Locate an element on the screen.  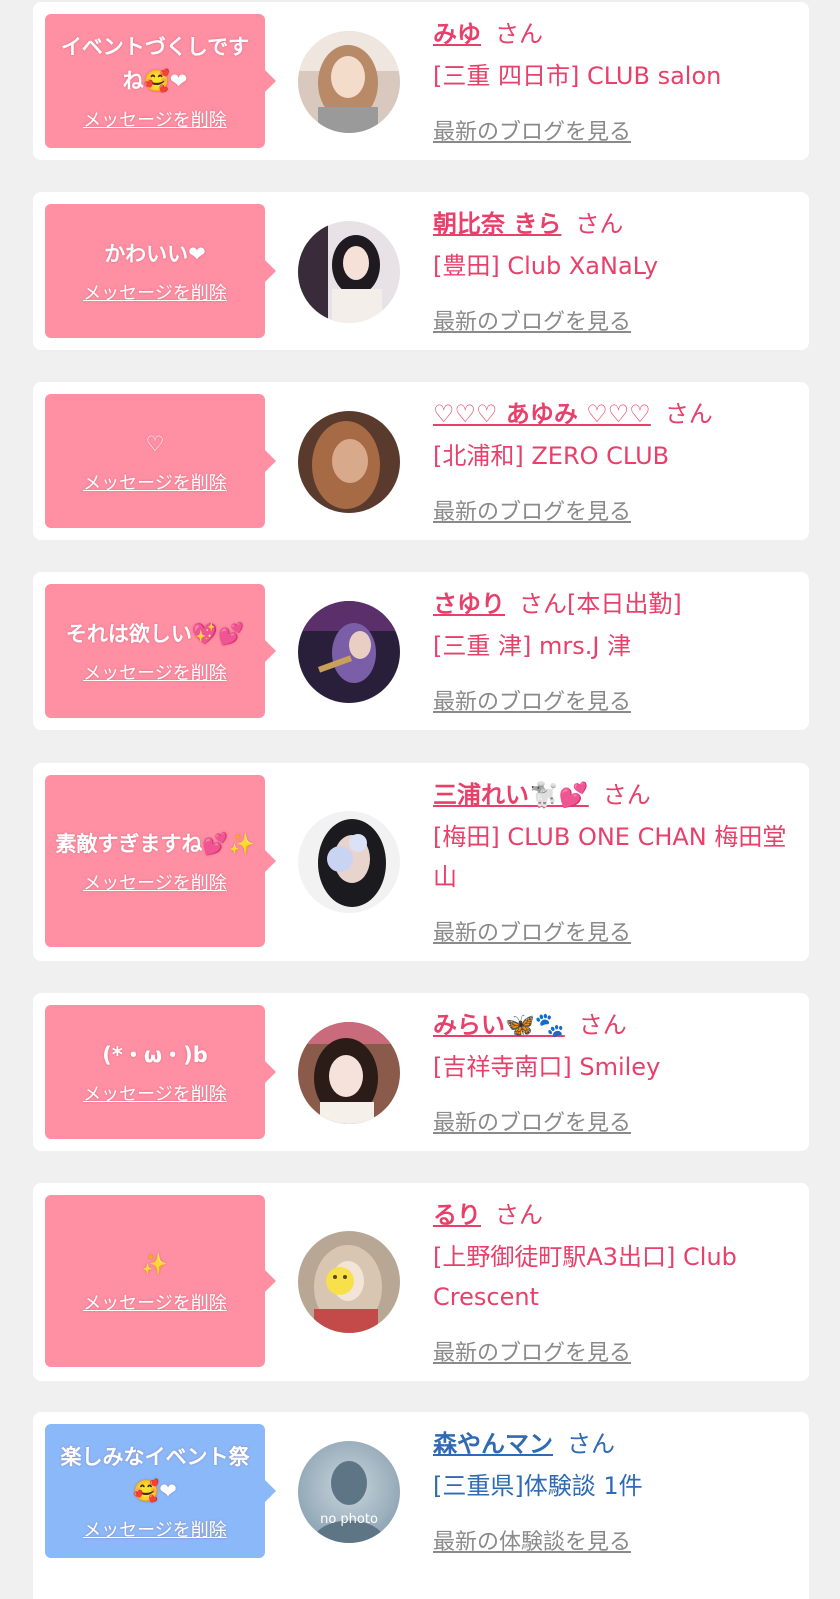
sender-info: 森やんマン さん [三重県]体験談 1件 最新の体験談を見る is located at coordinates (614, 1491).